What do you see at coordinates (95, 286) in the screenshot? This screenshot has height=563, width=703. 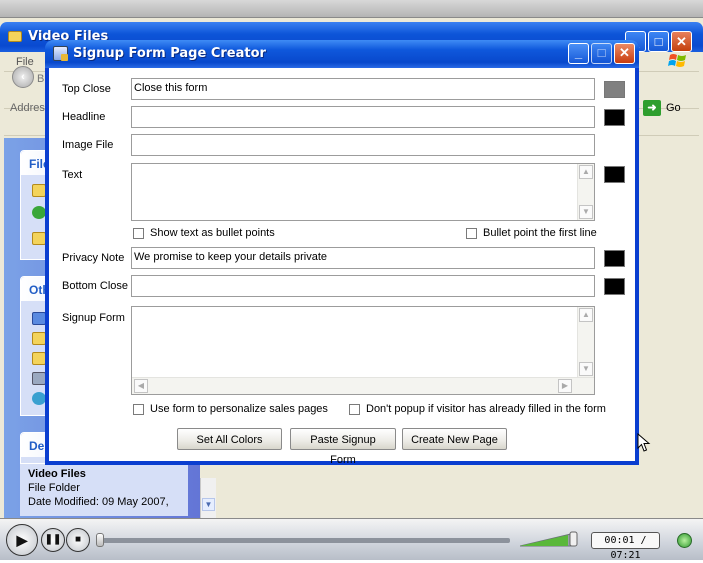 I see `bottom-close-label: Bottom Close` at bounding box center [95, 286].